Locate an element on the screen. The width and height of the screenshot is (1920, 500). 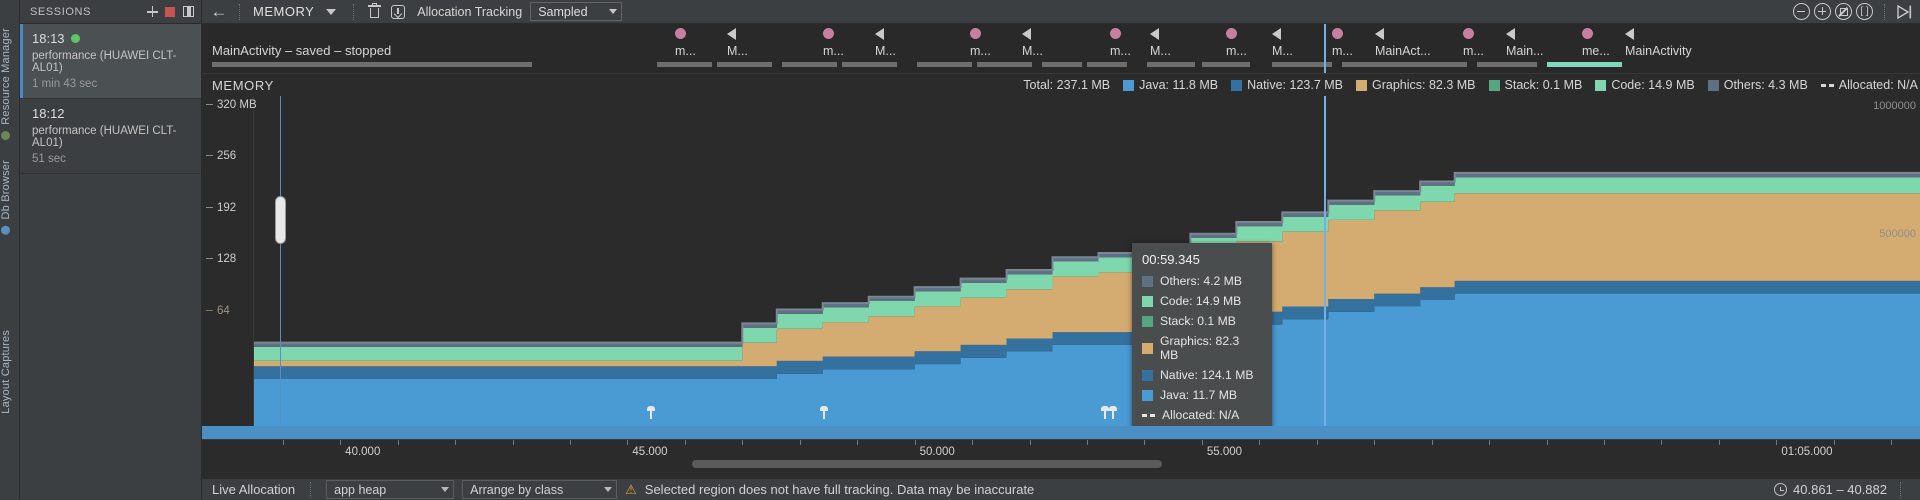
live-allocation-label: Live Allocation is located at coordinates (254, 489).